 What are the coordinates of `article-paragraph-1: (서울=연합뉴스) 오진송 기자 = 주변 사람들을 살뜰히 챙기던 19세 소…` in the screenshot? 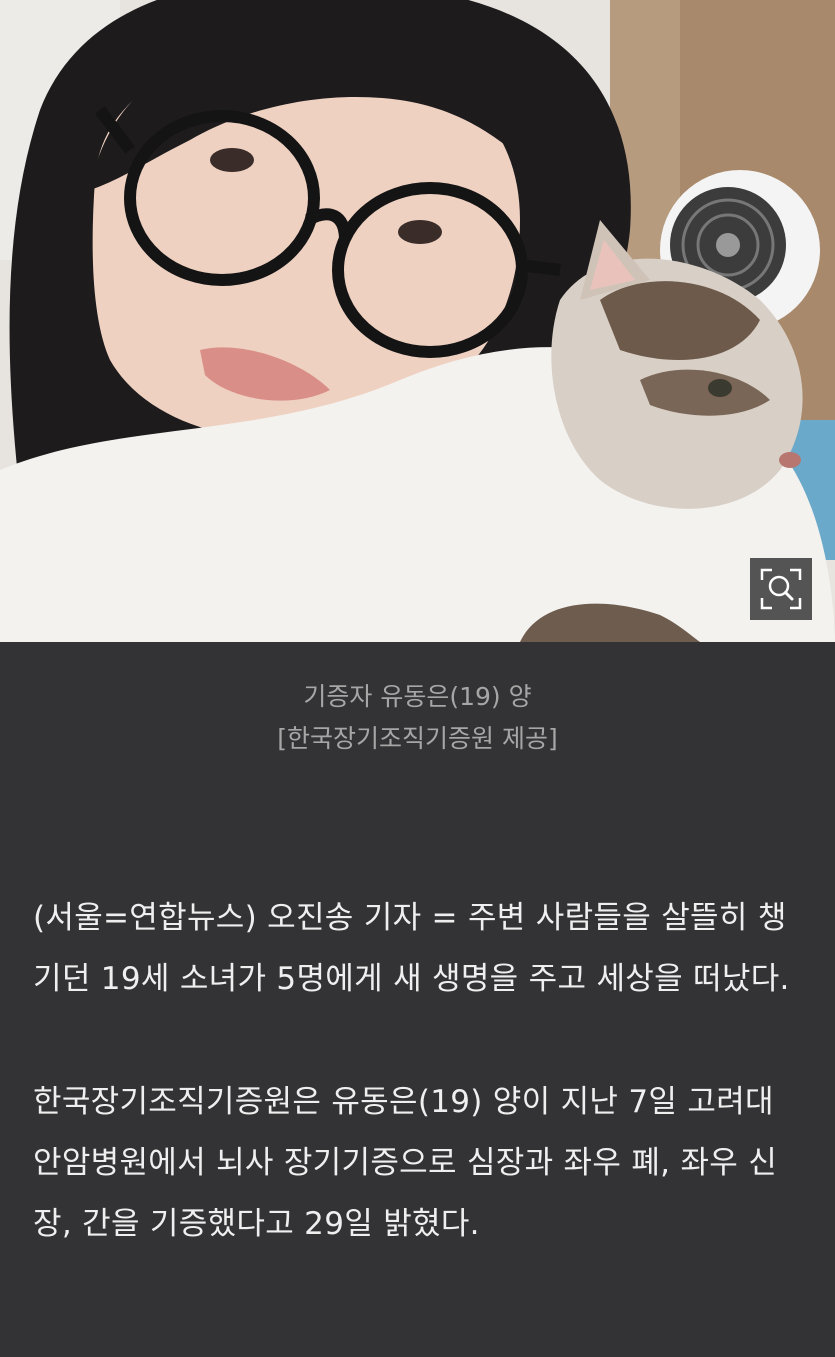 It's located at (411, 948).